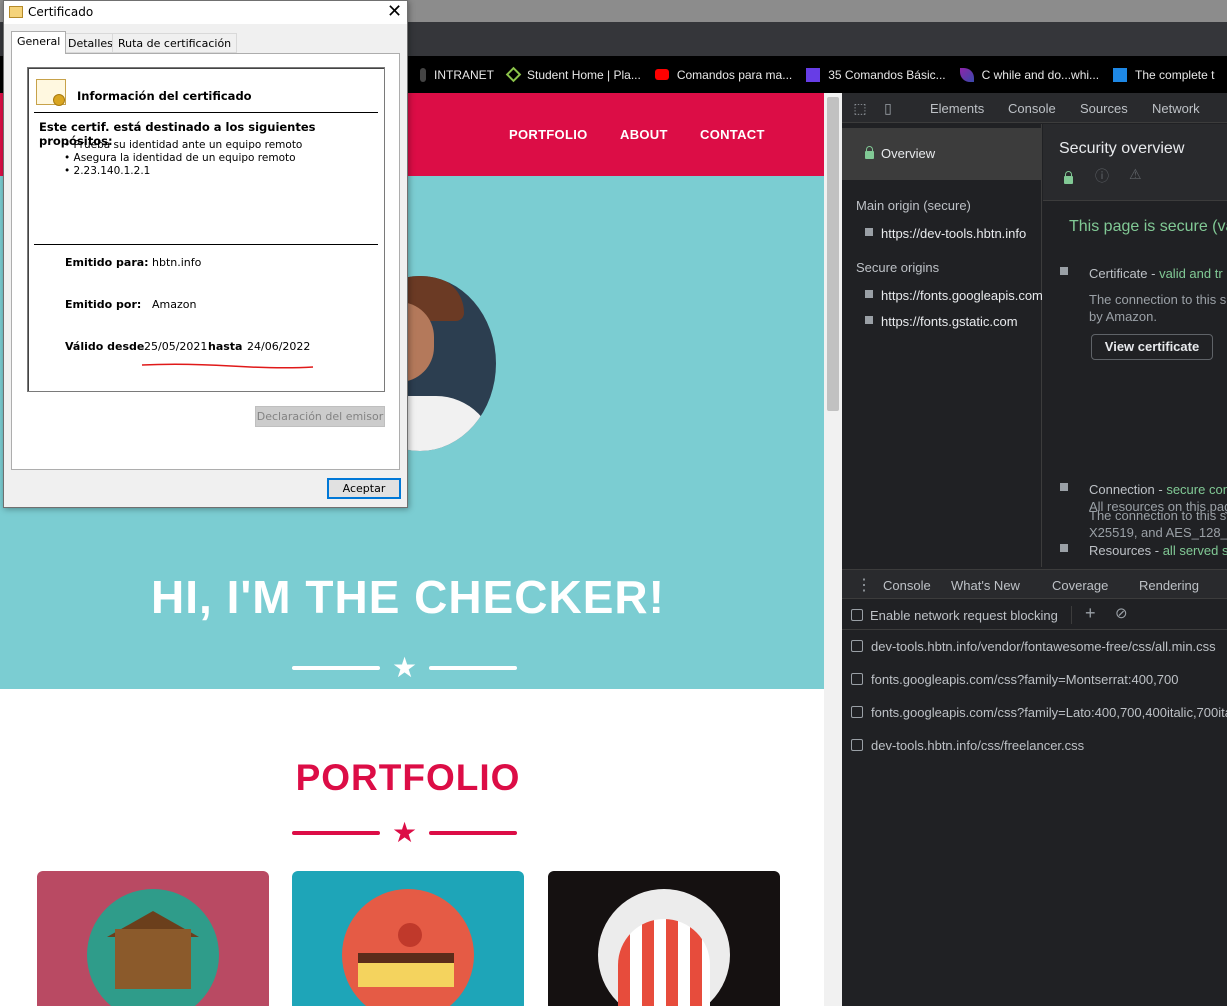  I want to click on certificate-summary: Certificate - valid and tr, so click(1156, 273).